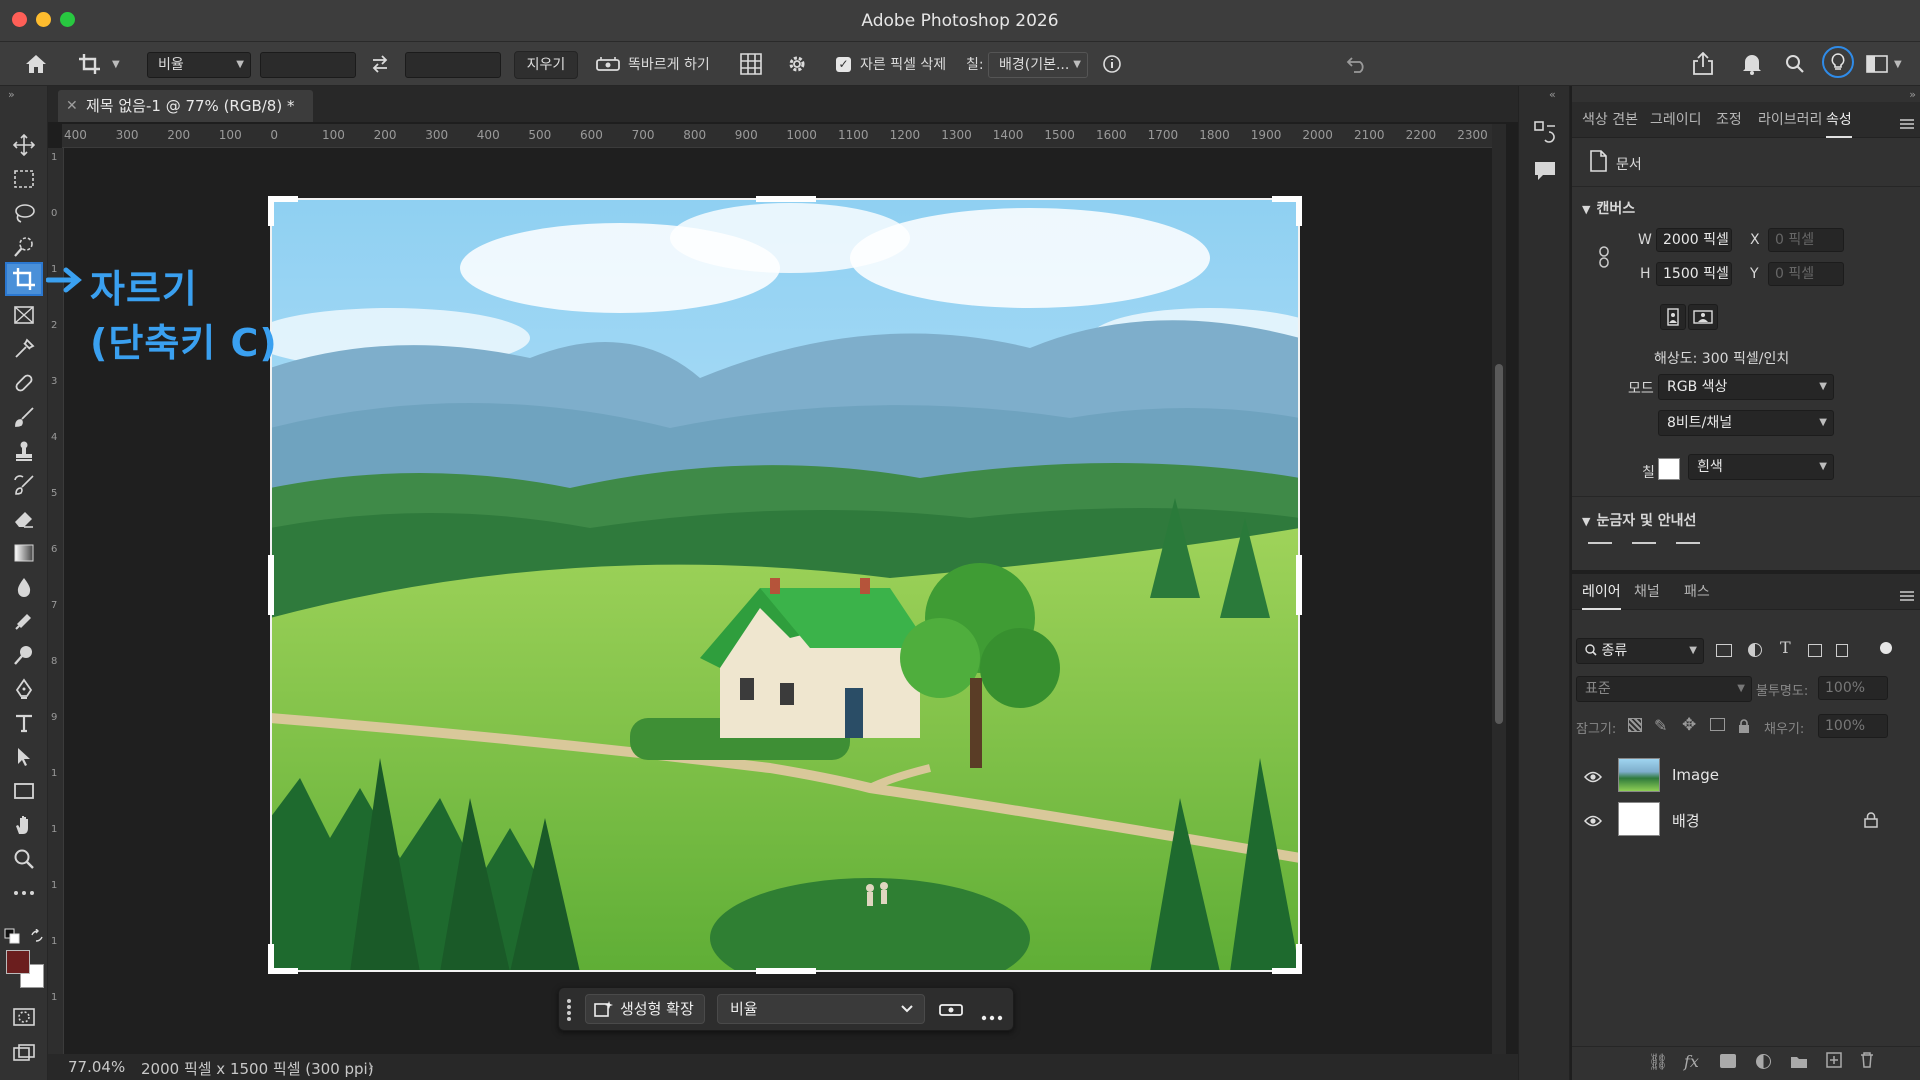 This screenshot has height=1080, width=1920. I want to click on clone-stamp-tool, so click(24, 451).